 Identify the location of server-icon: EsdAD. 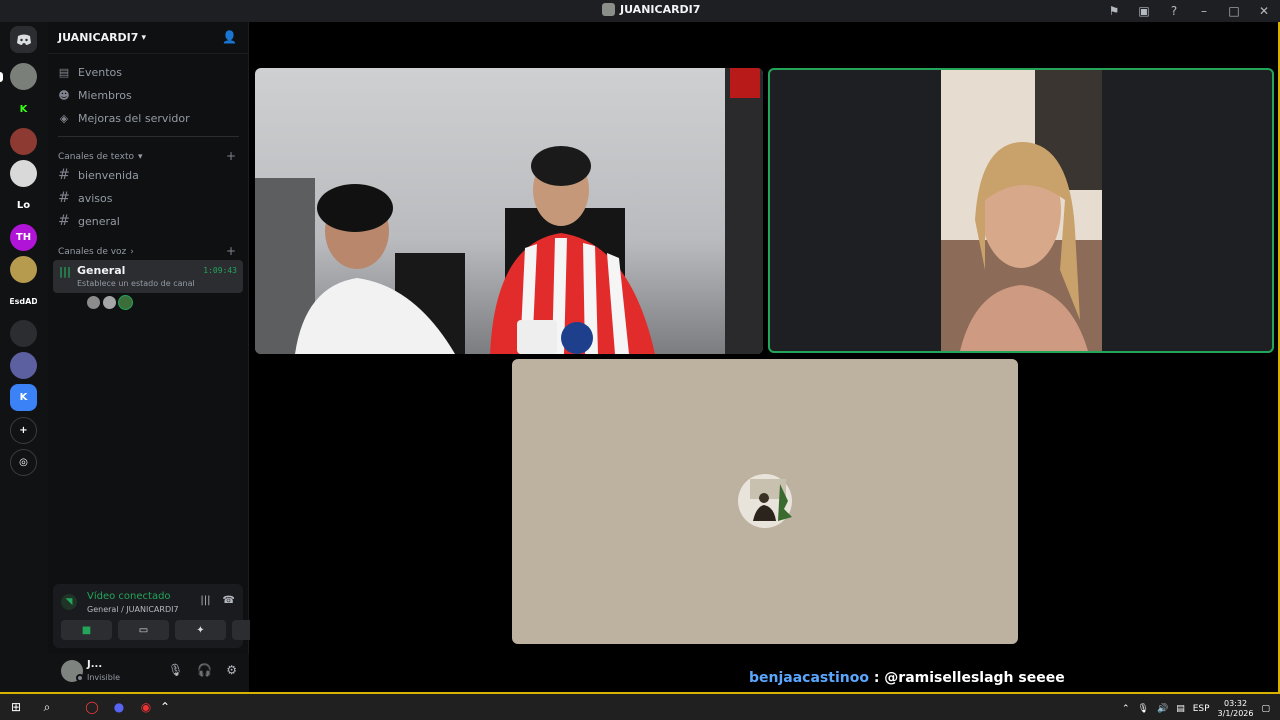
(23, 301).